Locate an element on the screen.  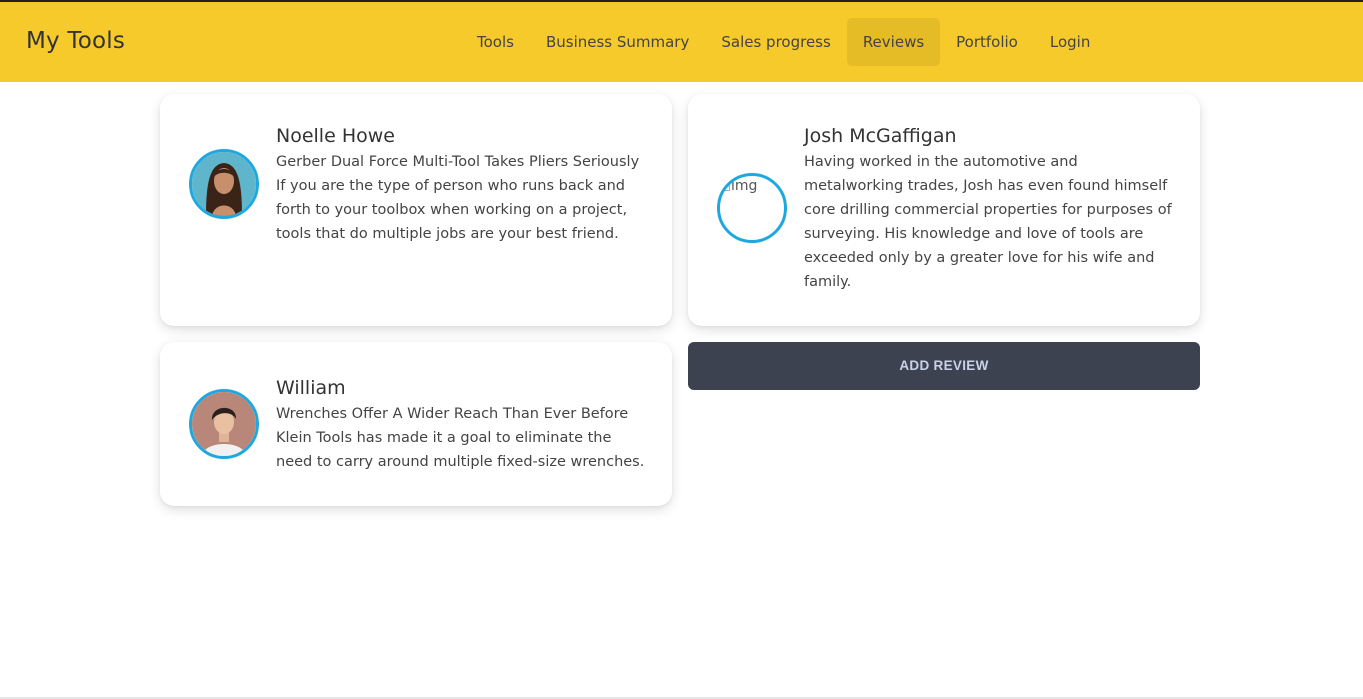
add-review-button: ADD REVIEW is located at coordinates (944, 366).